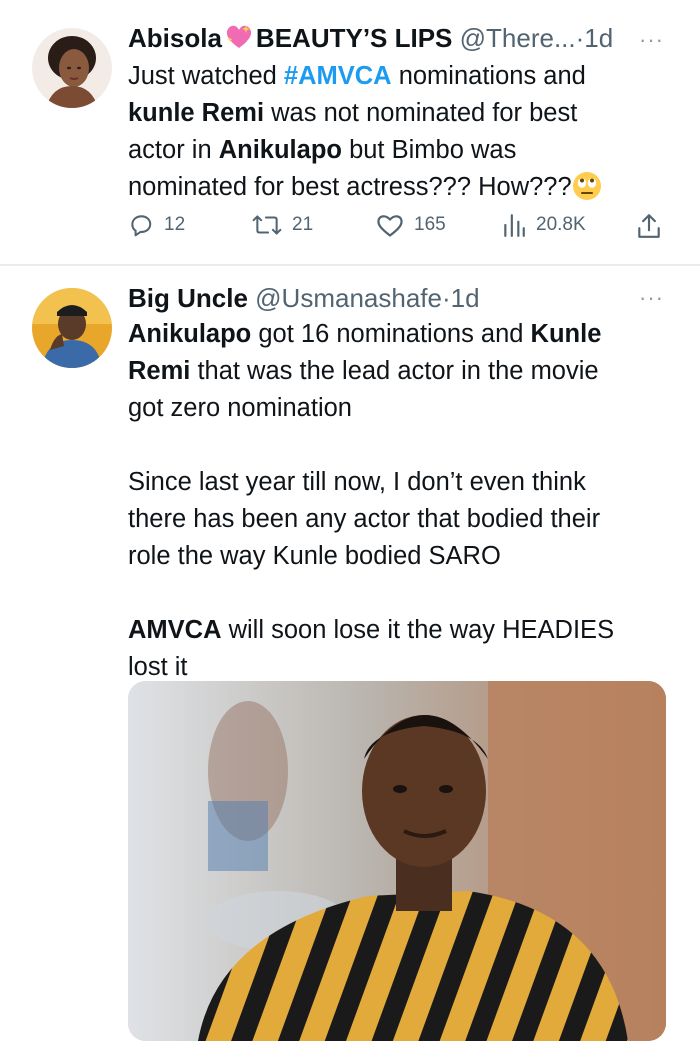 The height and width of the screenshot is (1041, 700). I want to click on retweet-count: 21, so click(303, 224).